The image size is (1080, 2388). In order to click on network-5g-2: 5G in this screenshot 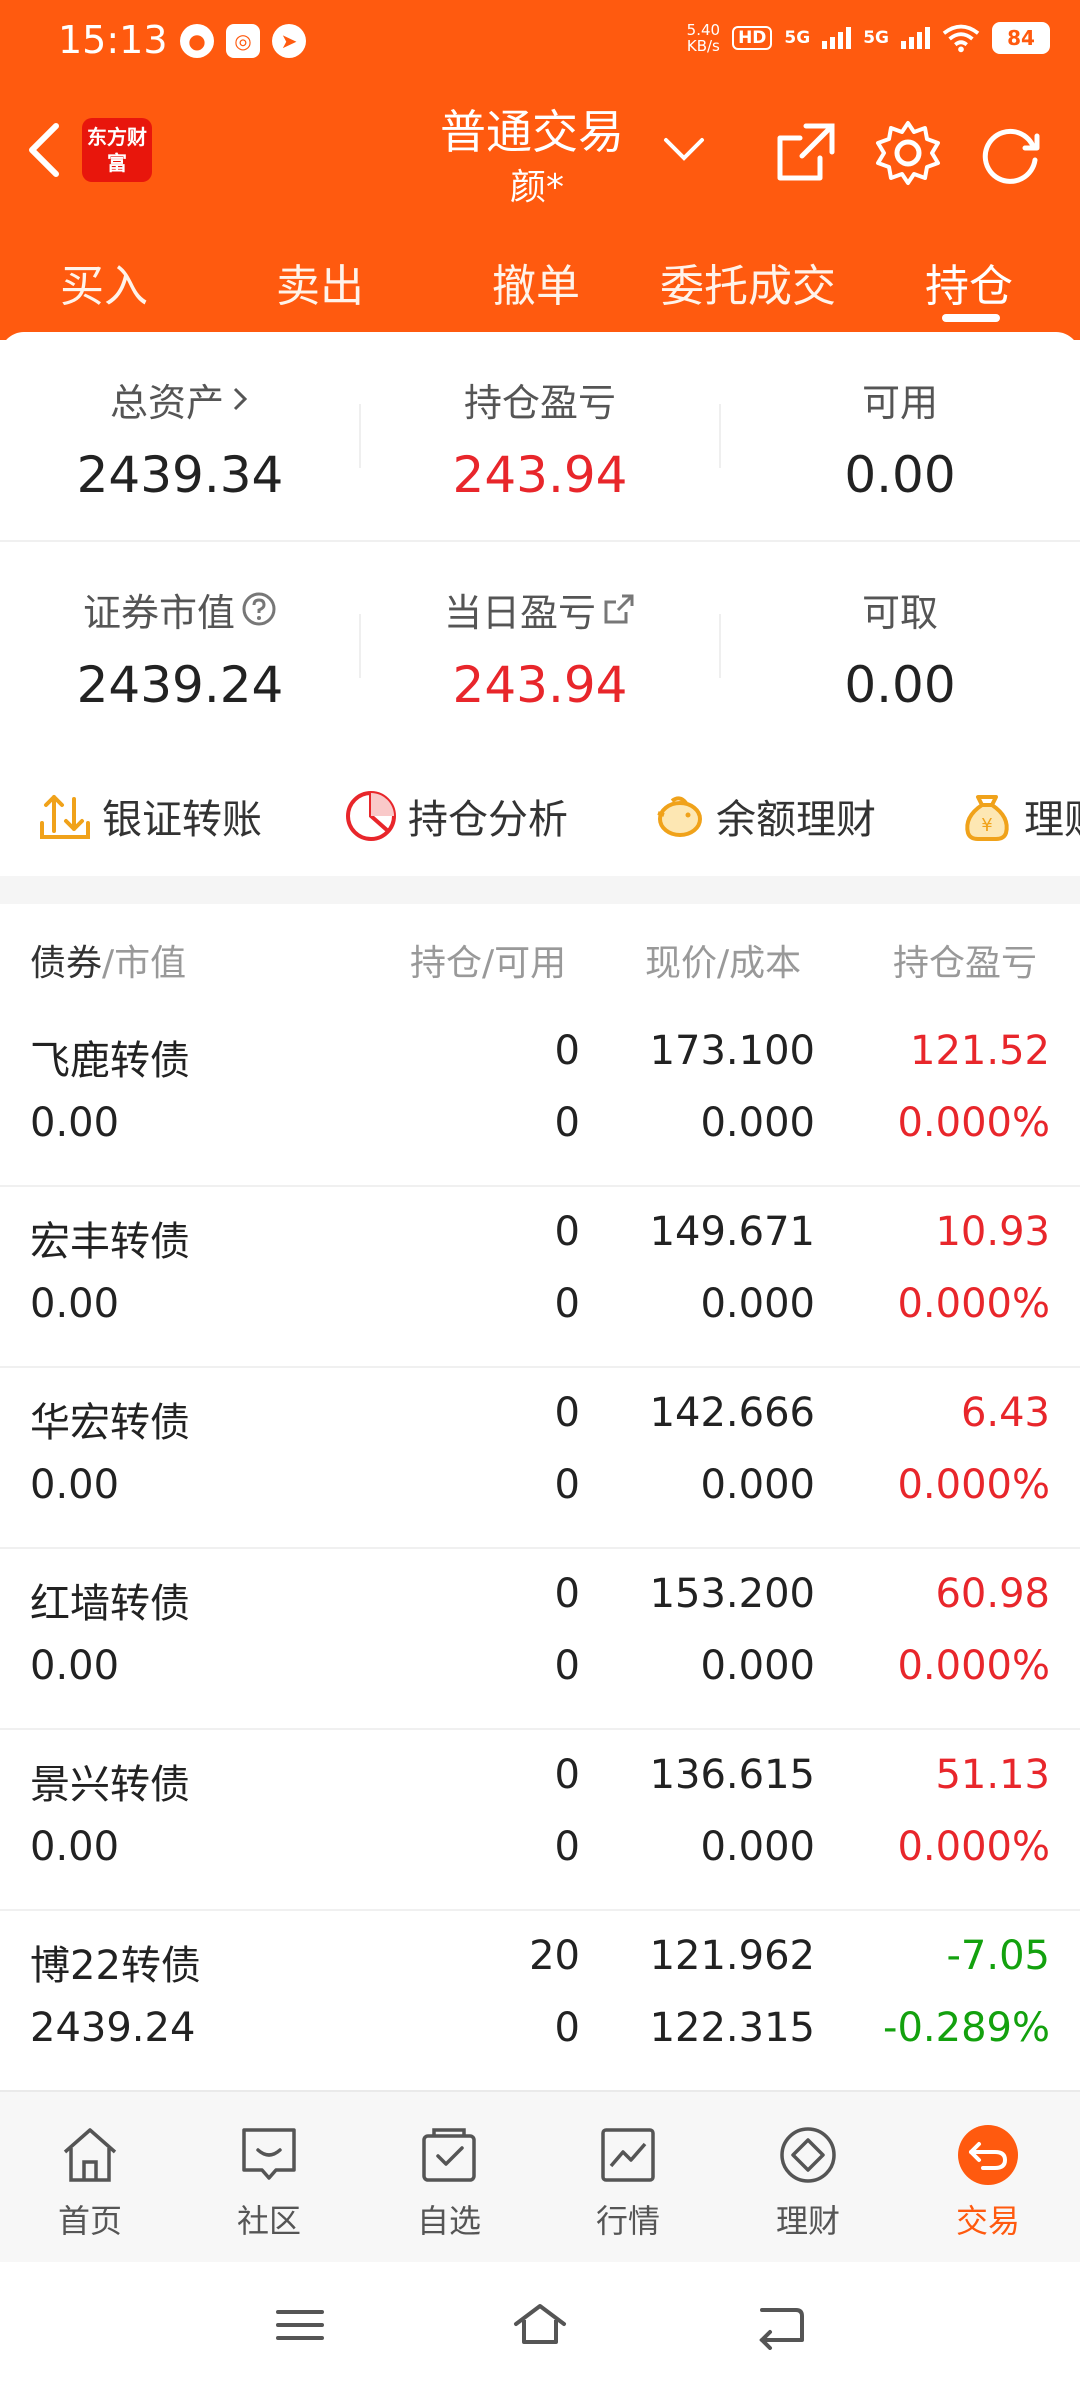, I will do `click(876, 38)`.